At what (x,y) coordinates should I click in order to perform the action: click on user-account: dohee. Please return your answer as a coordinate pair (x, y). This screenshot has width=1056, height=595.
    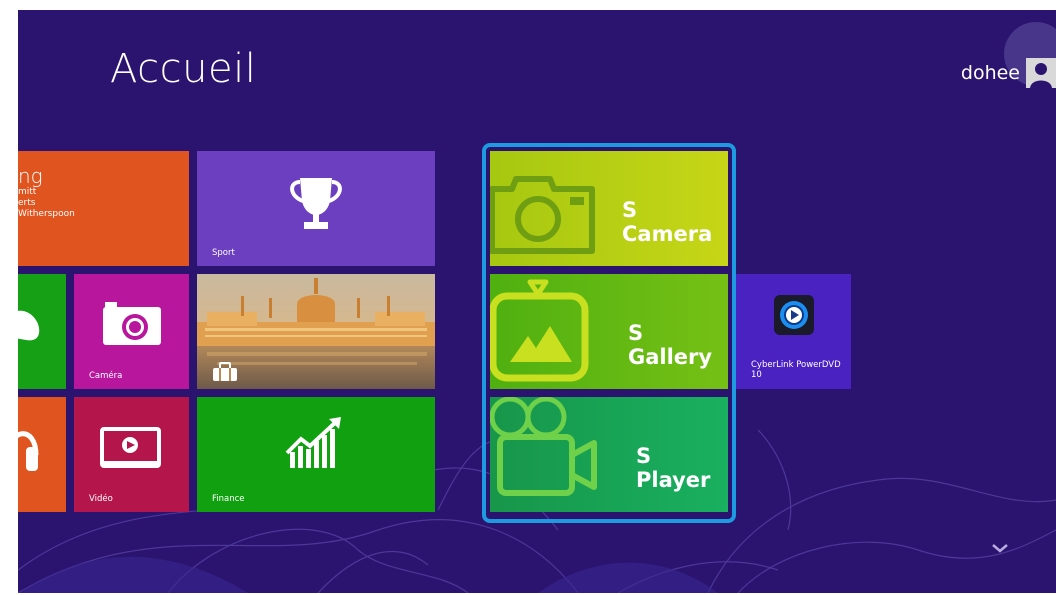
    Looking at the image, I should click on (1008, 73).